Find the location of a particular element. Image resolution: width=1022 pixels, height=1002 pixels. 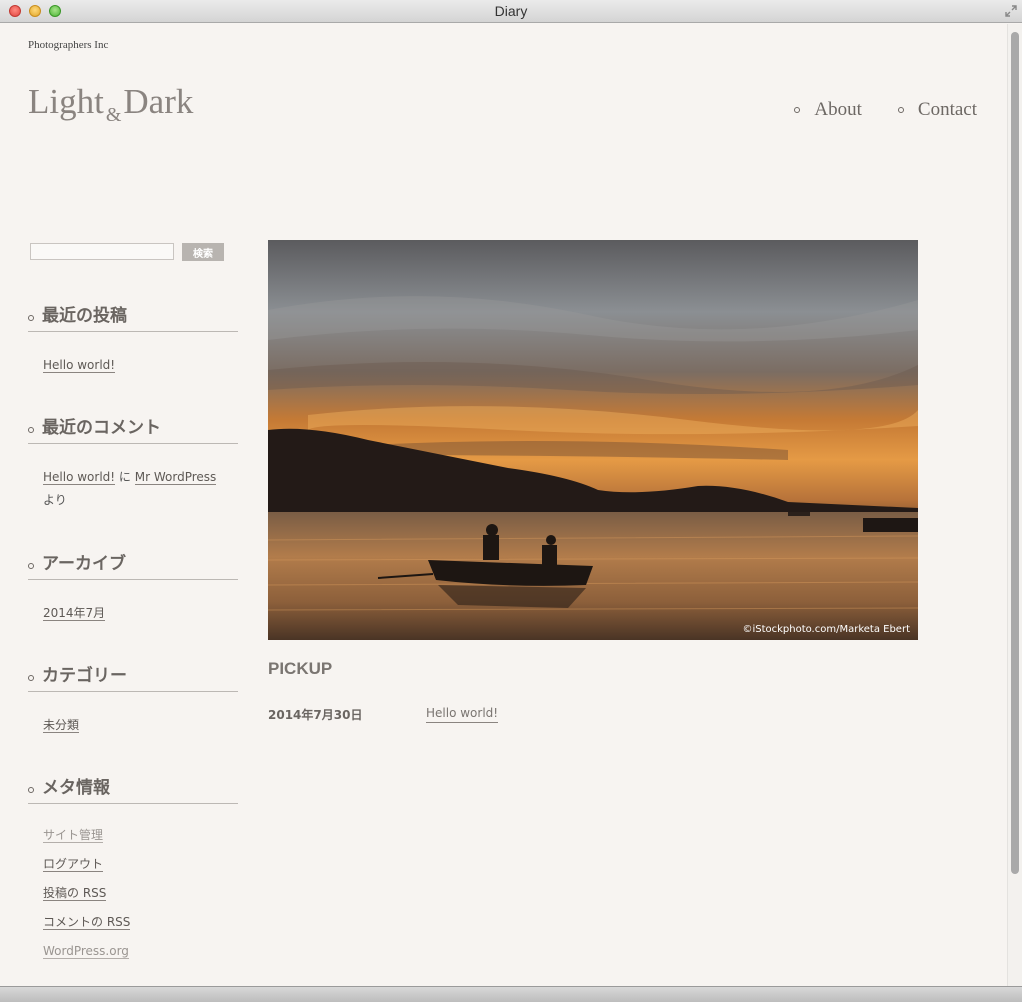

category-link: 未分類 is located at coordinates (61, 725).